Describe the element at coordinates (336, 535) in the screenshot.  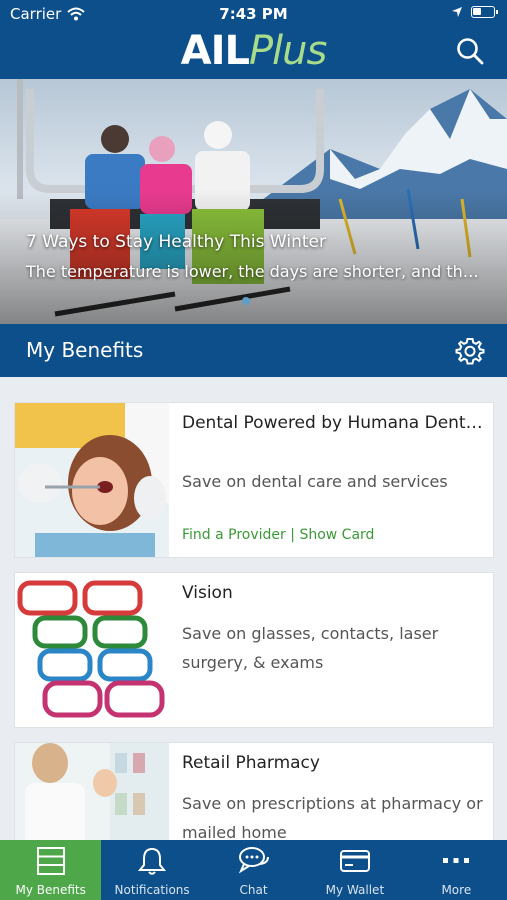
I see `show-card-link: Show Card` at that location.